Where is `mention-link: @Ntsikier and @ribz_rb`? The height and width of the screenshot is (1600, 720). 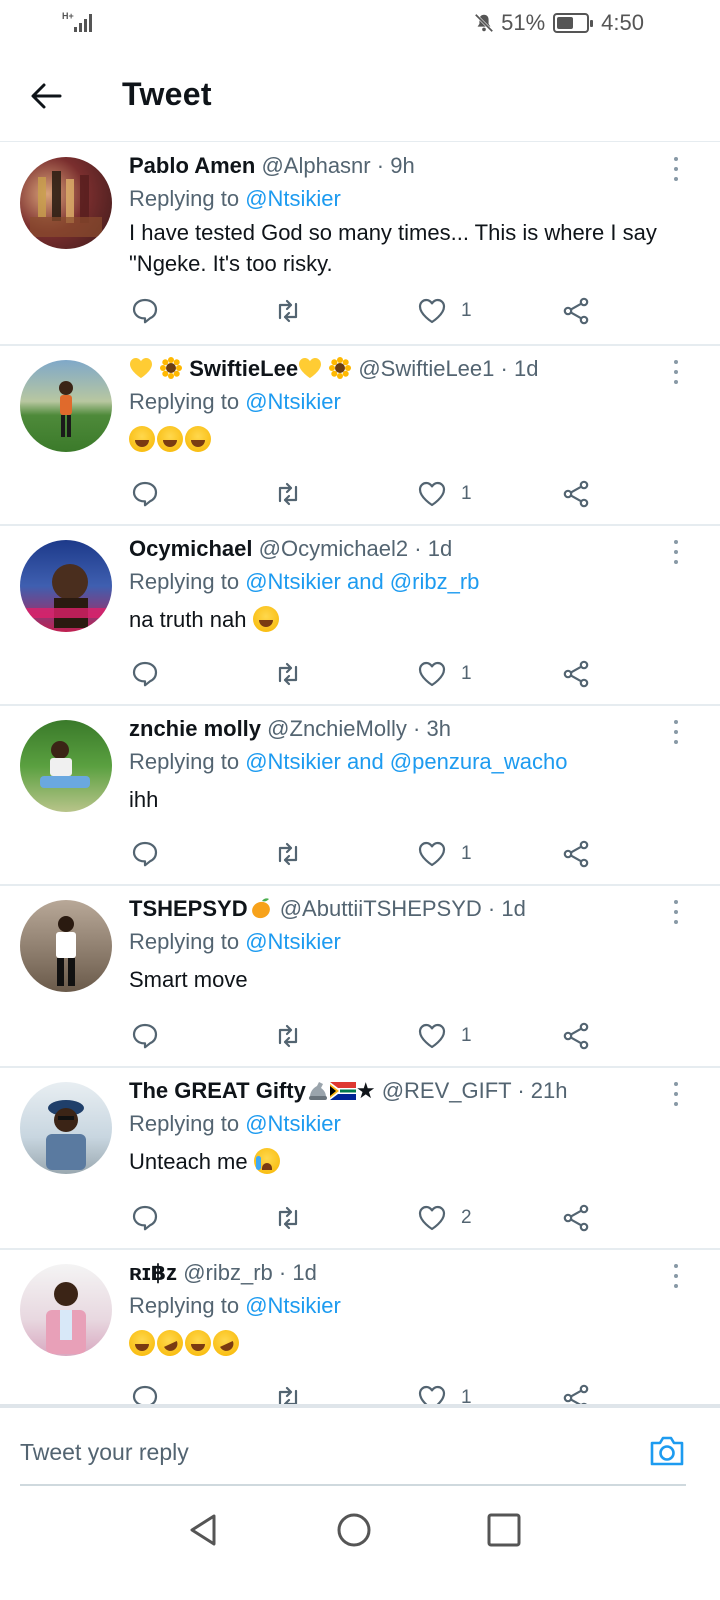
mention-link: @Ntsikier and @ribz_rb is located at coordinates (362, 581).